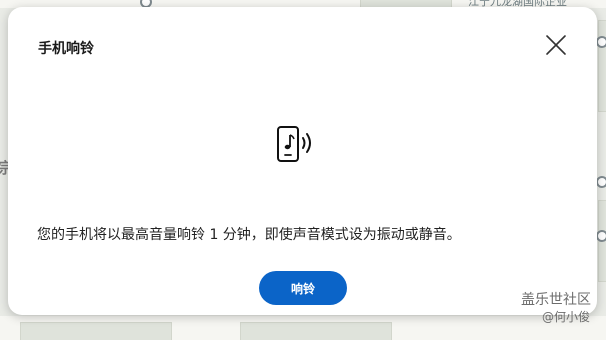 The image size is (606, 340). I want to click on close-icon, so click(556, 45).